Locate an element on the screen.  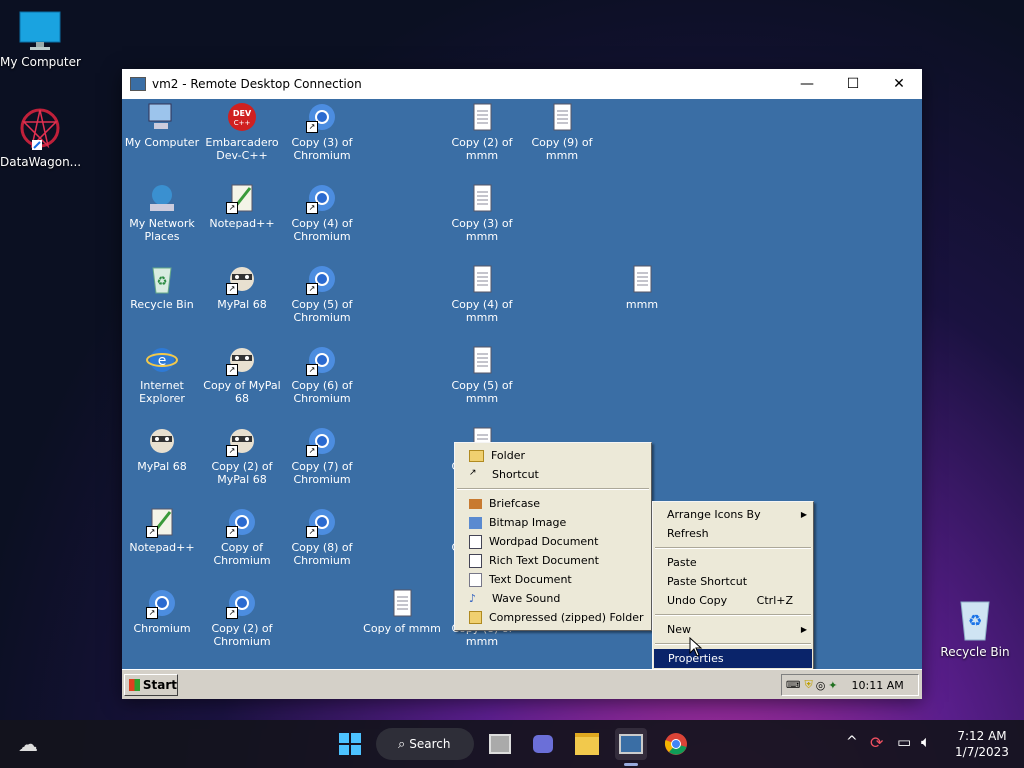
show-hidden-icons-chevron-icon: ^ is located at coordinates (852, 742).